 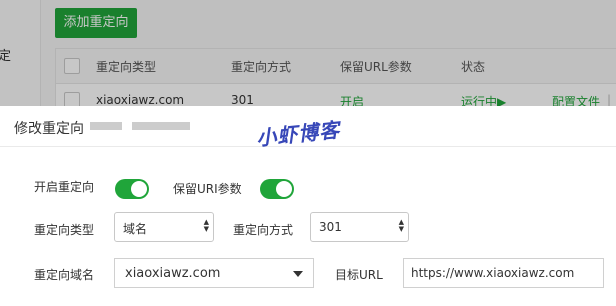 What do you see at coordinates (493, 273) in the screenshot?
I see `target-url-value: https://www.xiaoxiawz.com` at bounding box center [493, 273].